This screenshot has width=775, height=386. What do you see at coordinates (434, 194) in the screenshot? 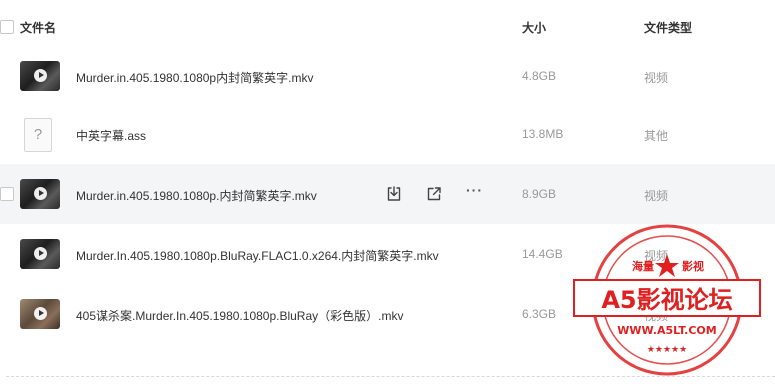
I see `share-icon` at bounding box center [434, 194].